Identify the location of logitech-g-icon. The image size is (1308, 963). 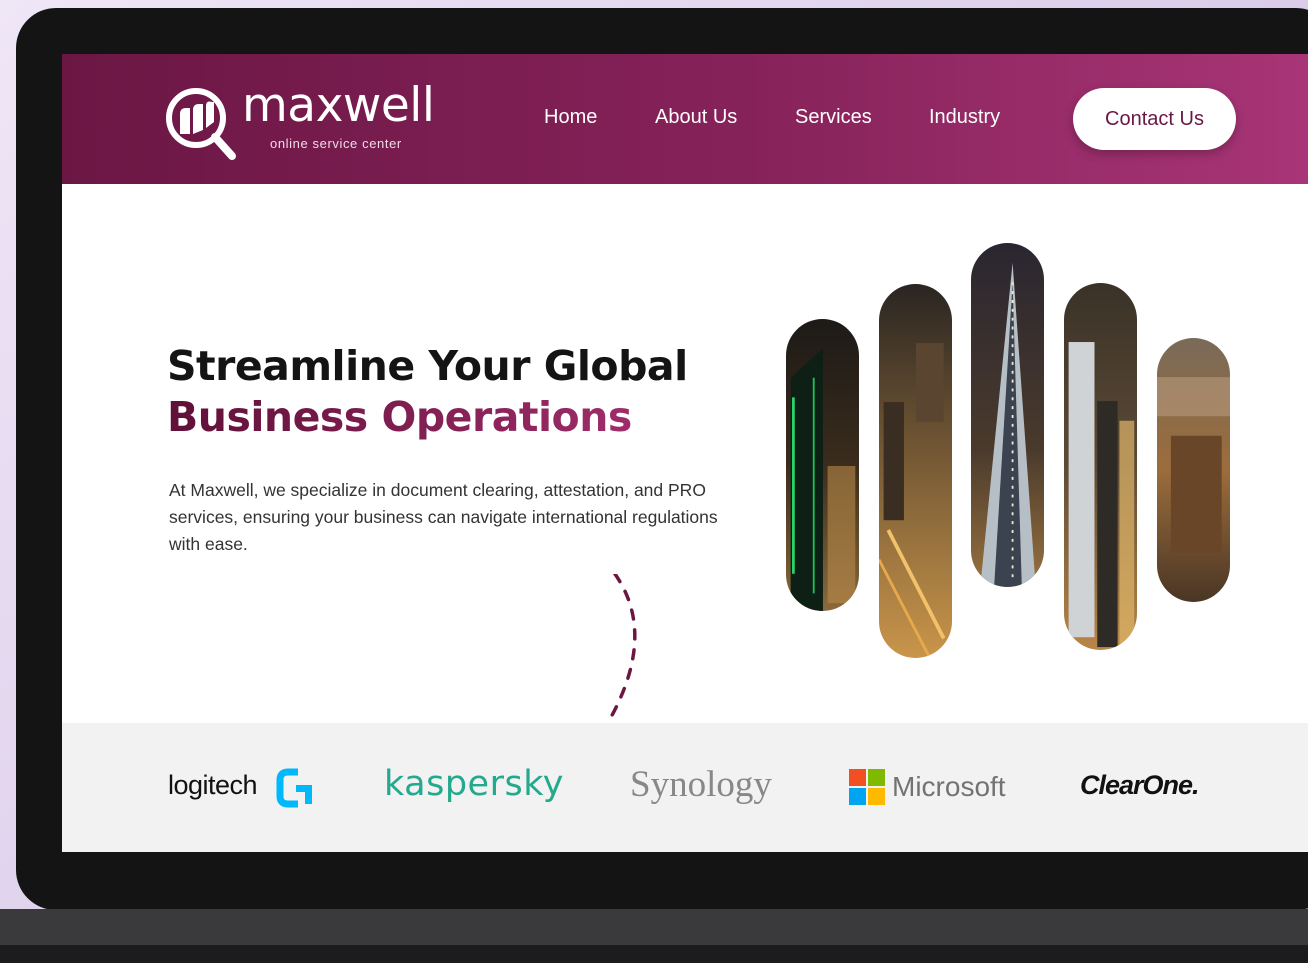
(294, 788).